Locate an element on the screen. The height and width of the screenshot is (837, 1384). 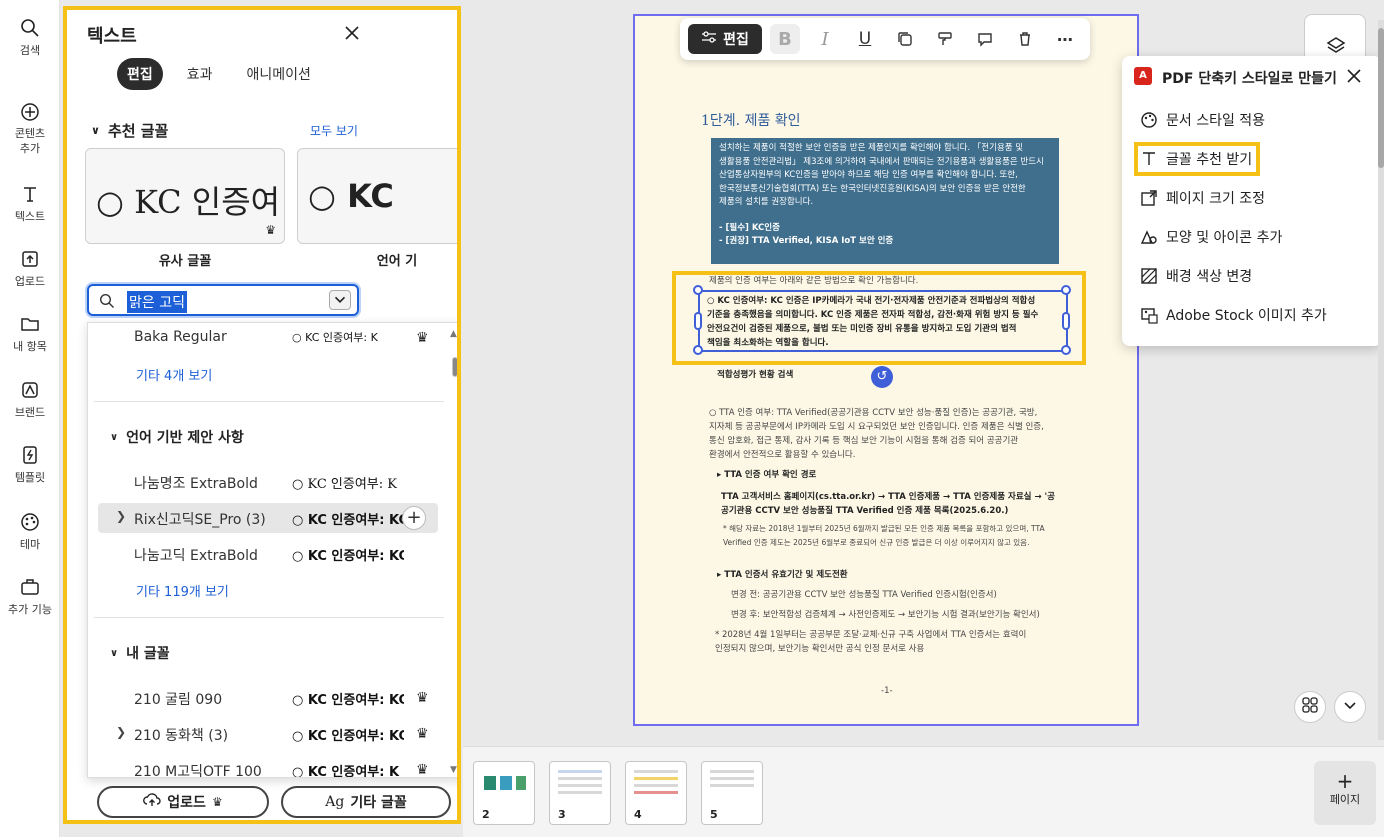
font-card-language: ○ KC is located at coordinates (377, 196).